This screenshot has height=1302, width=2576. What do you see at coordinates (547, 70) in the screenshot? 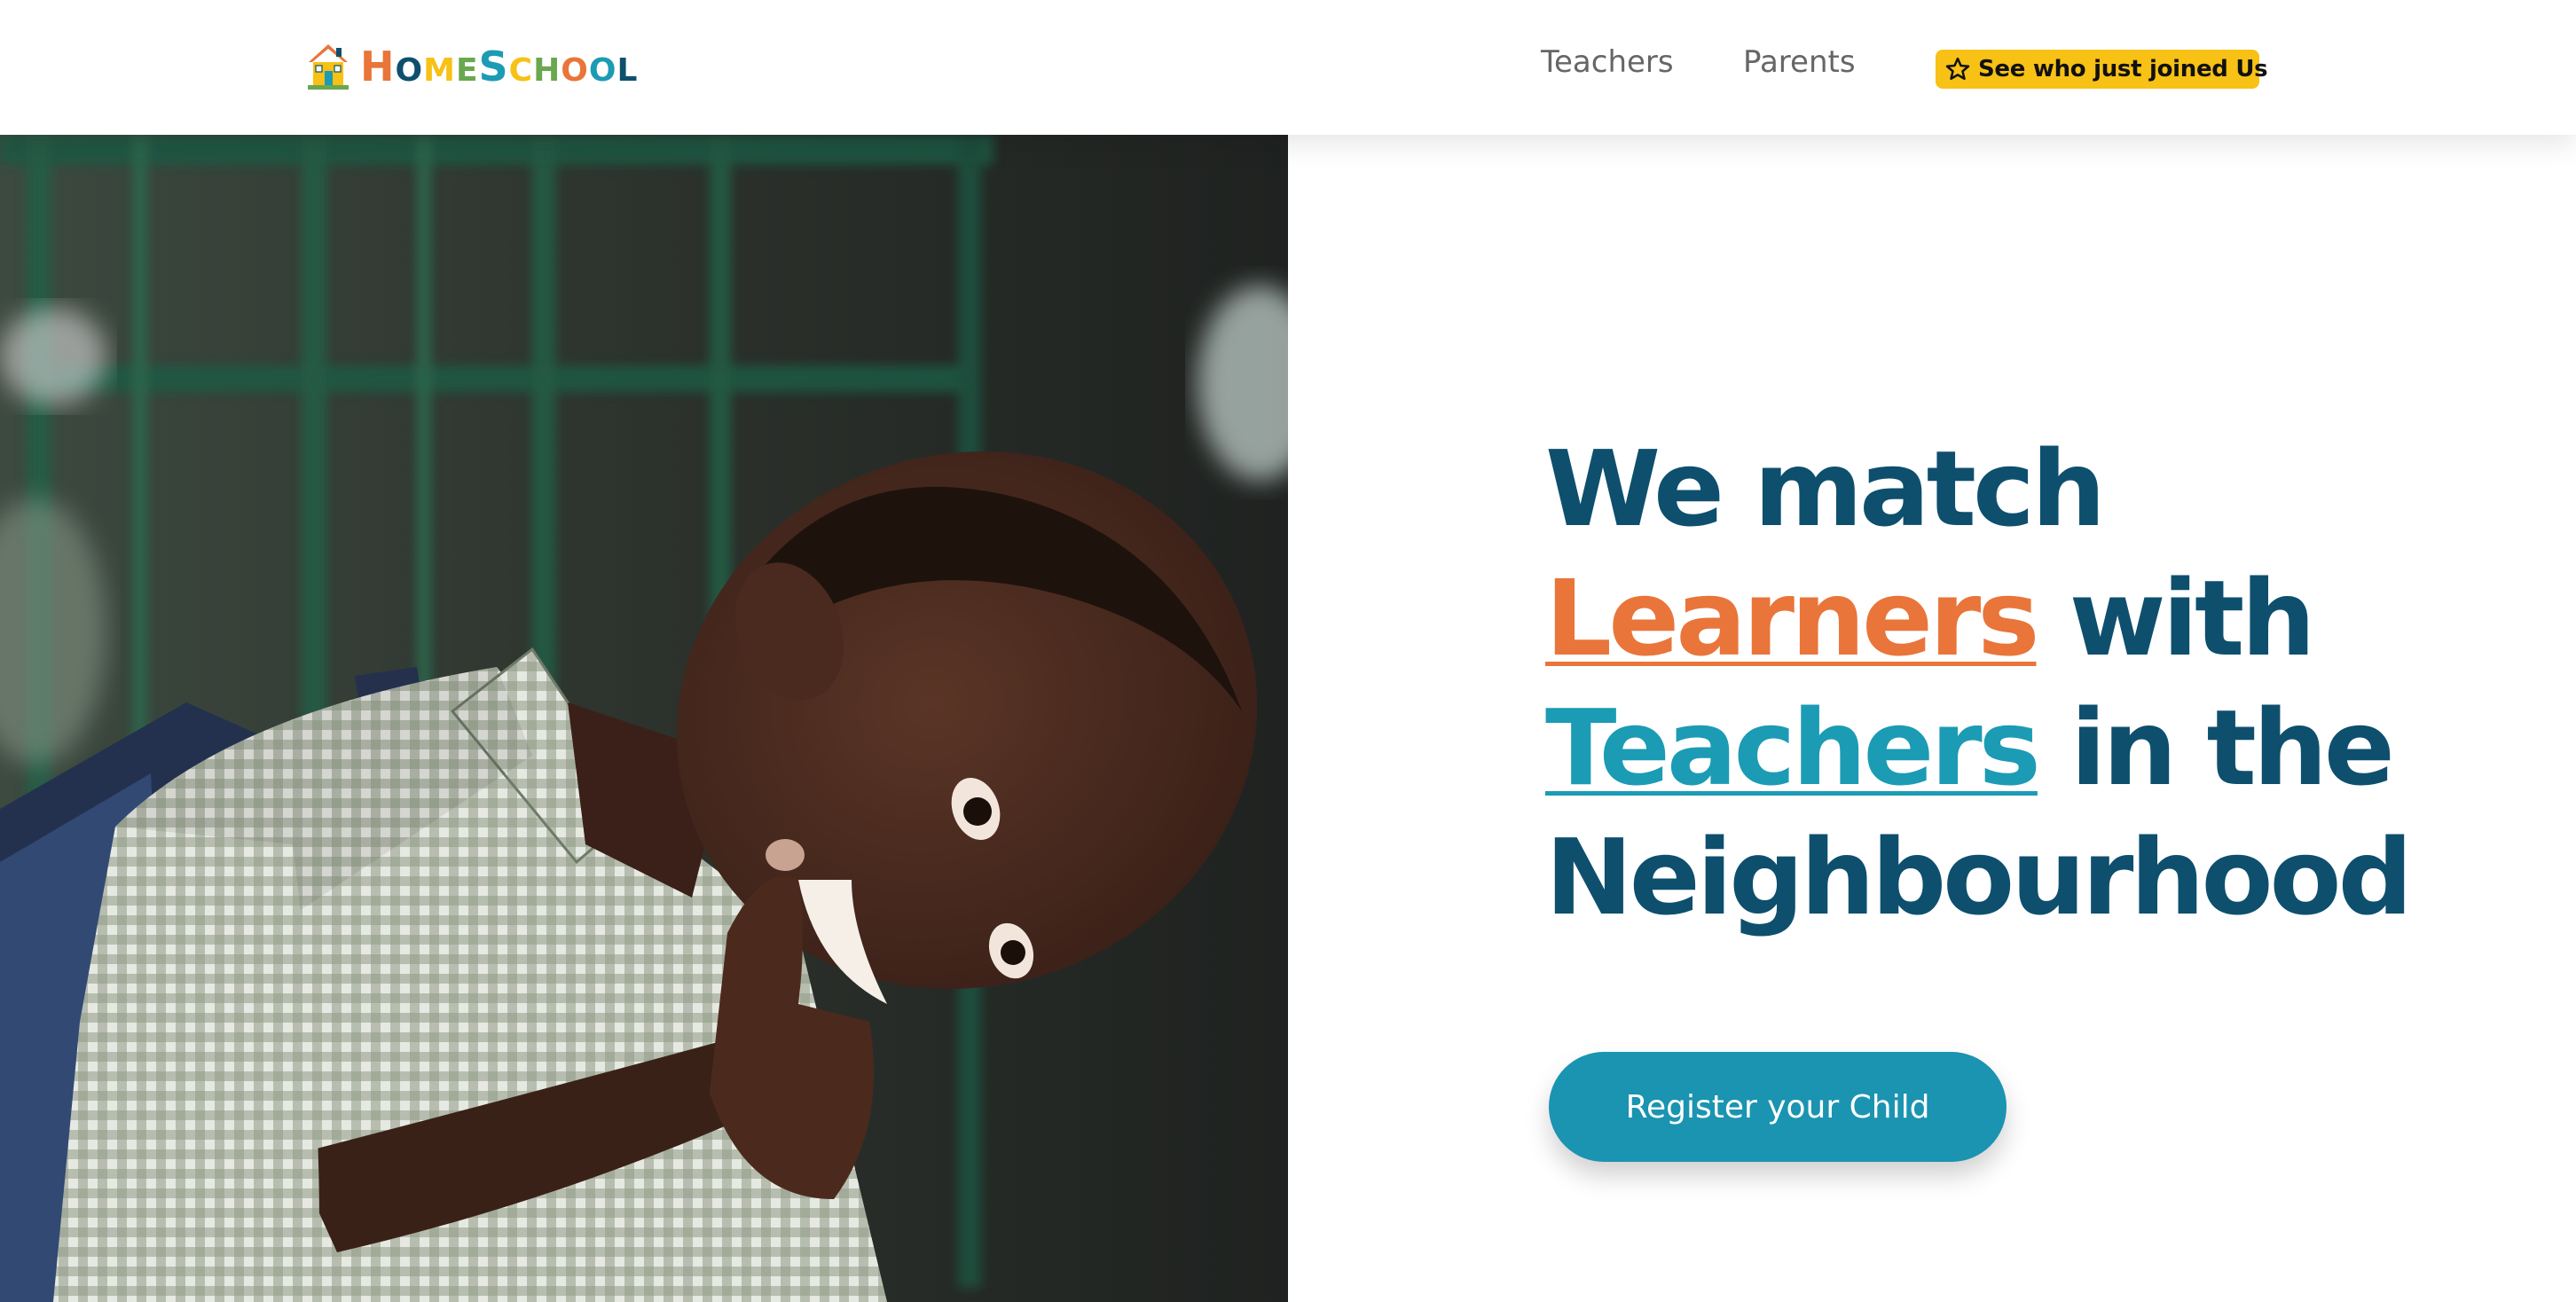
I see `logo-letter: H` at bounding box center [547, 70].